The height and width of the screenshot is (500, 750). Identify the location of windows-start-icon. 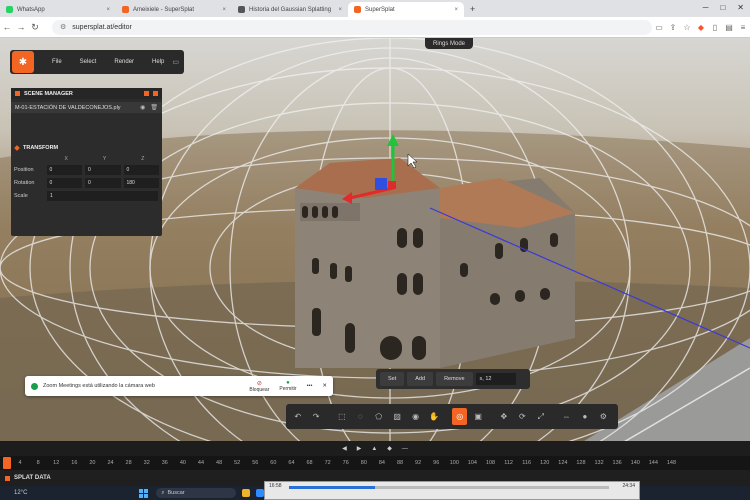
(144, 493).